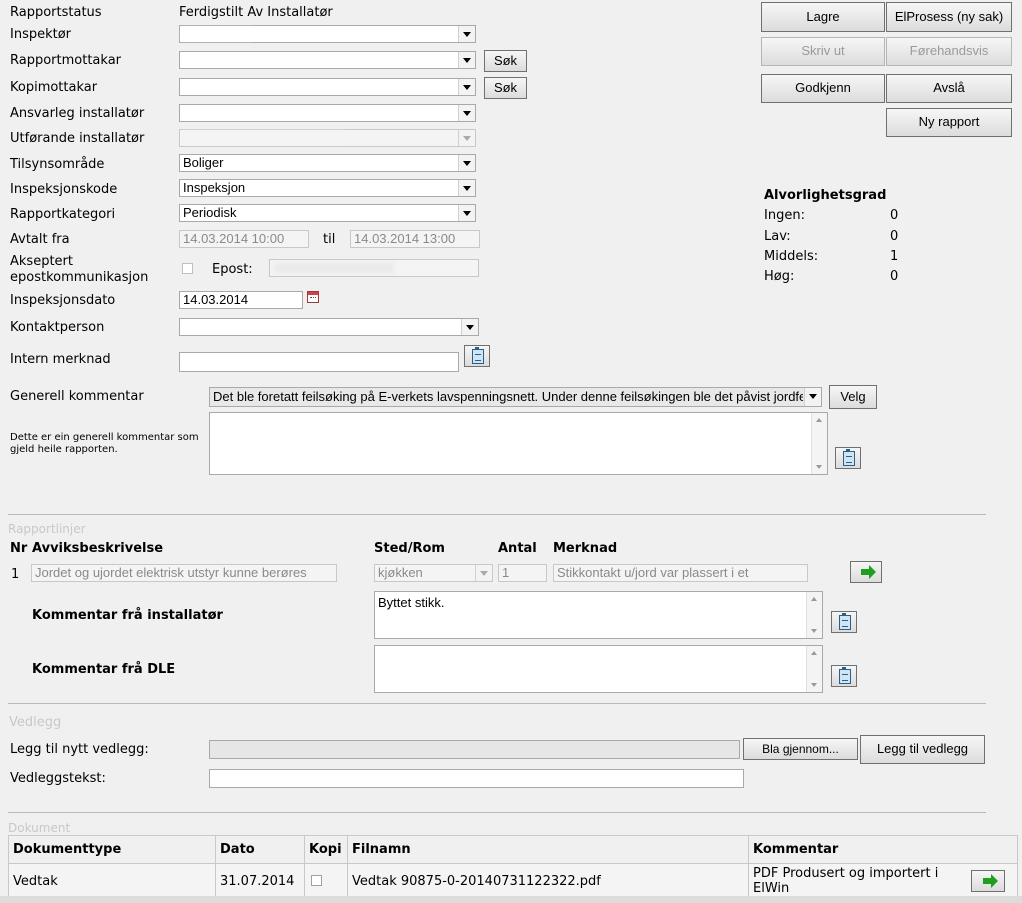  Describe the element at coordinates (598, 669) in the screenshot. I see `kommentar-dle-textarea` at that location.